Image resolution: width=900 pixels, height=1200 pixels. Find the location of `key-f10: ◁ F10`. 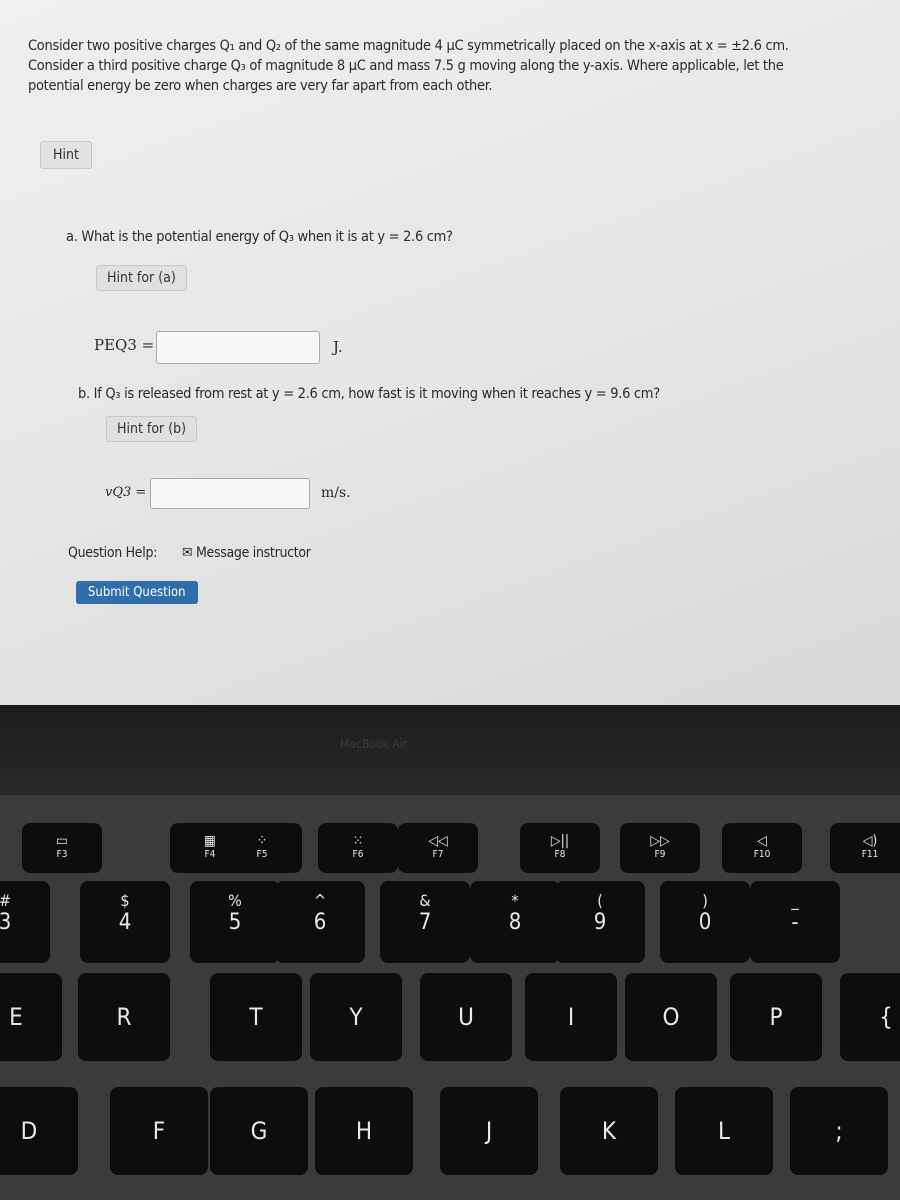

key-f10: ◁ F10 is located at coordinates (762, 848).